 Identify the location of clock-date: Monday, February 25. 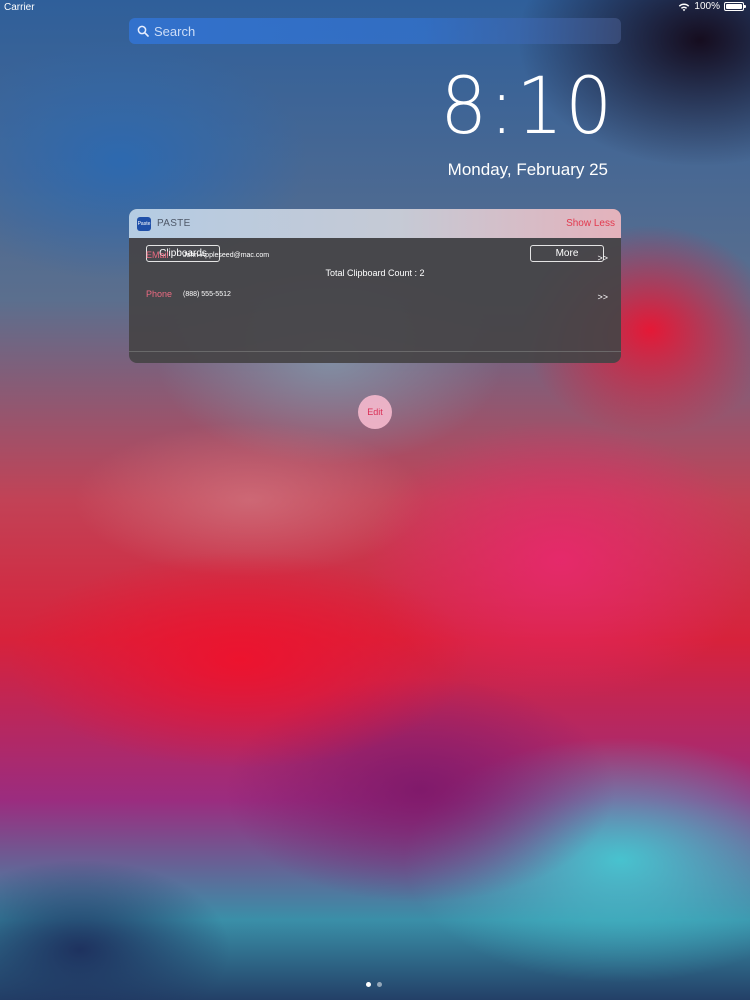
(527, 169).